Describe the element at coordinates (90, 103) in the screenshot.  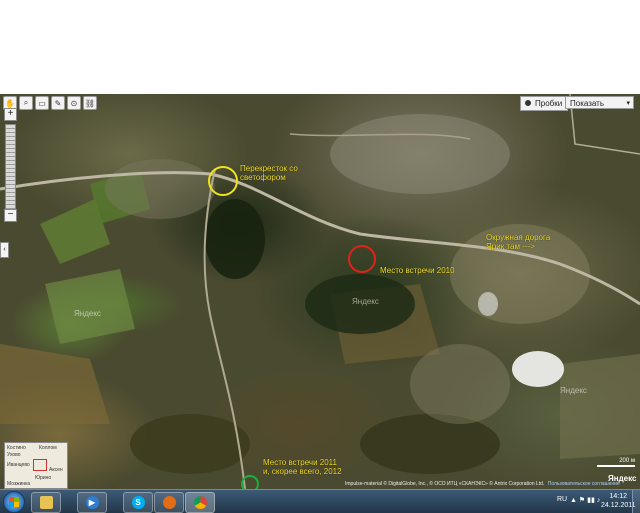
I see `link-icon: ⛓` at that location.